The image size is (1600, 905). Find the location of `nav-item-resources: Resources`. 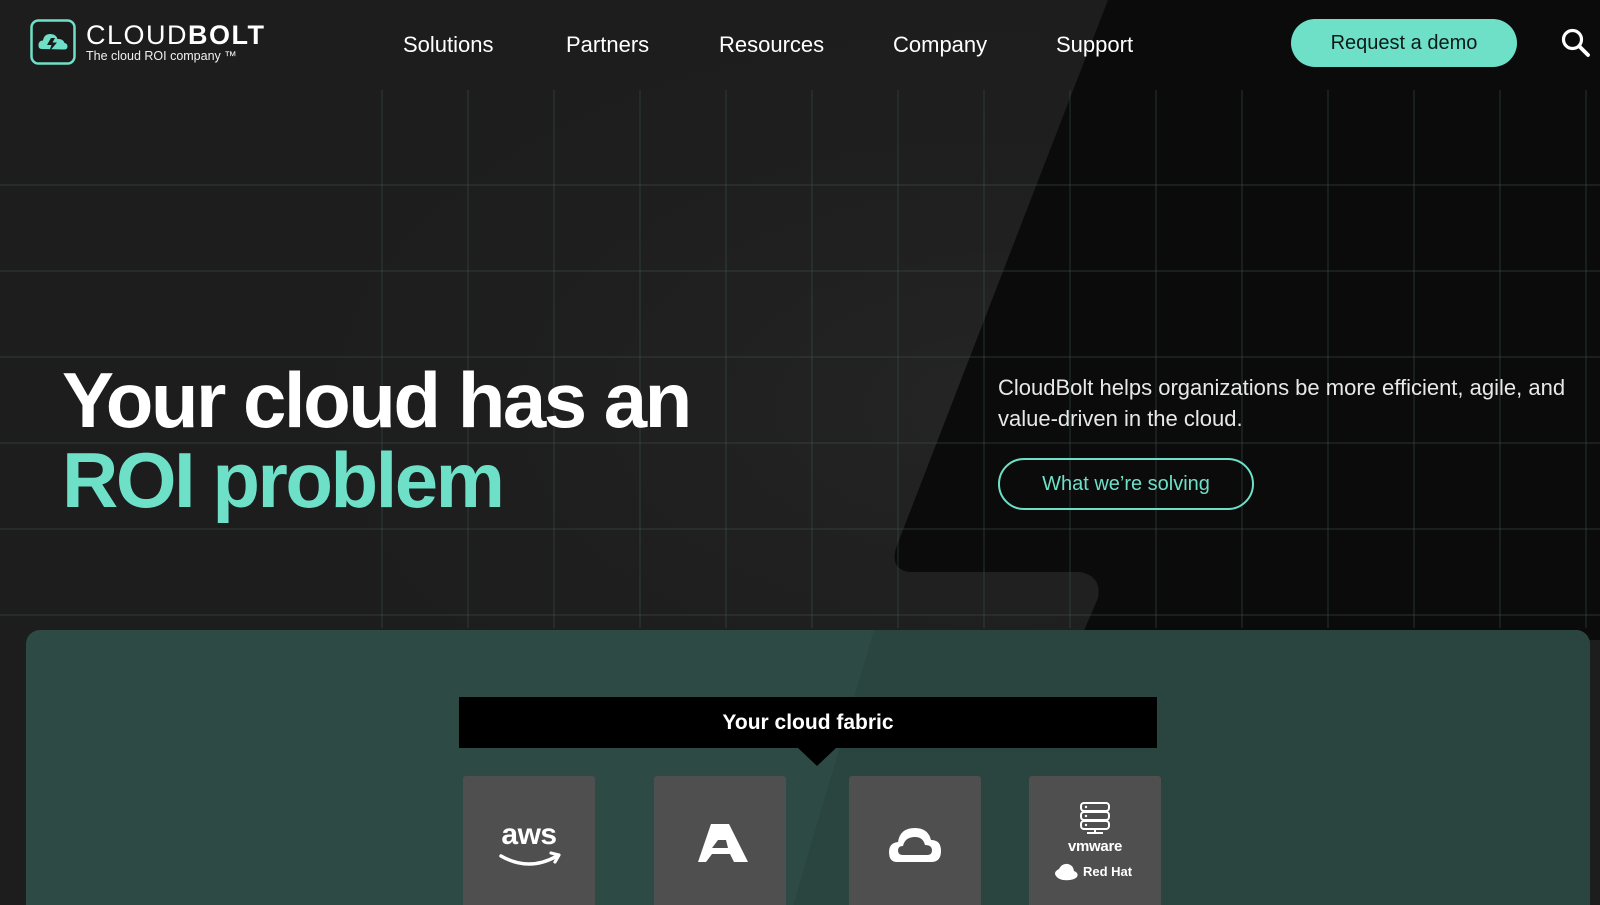

nav-item-resources: Resources is located at coordinates (771, 45).